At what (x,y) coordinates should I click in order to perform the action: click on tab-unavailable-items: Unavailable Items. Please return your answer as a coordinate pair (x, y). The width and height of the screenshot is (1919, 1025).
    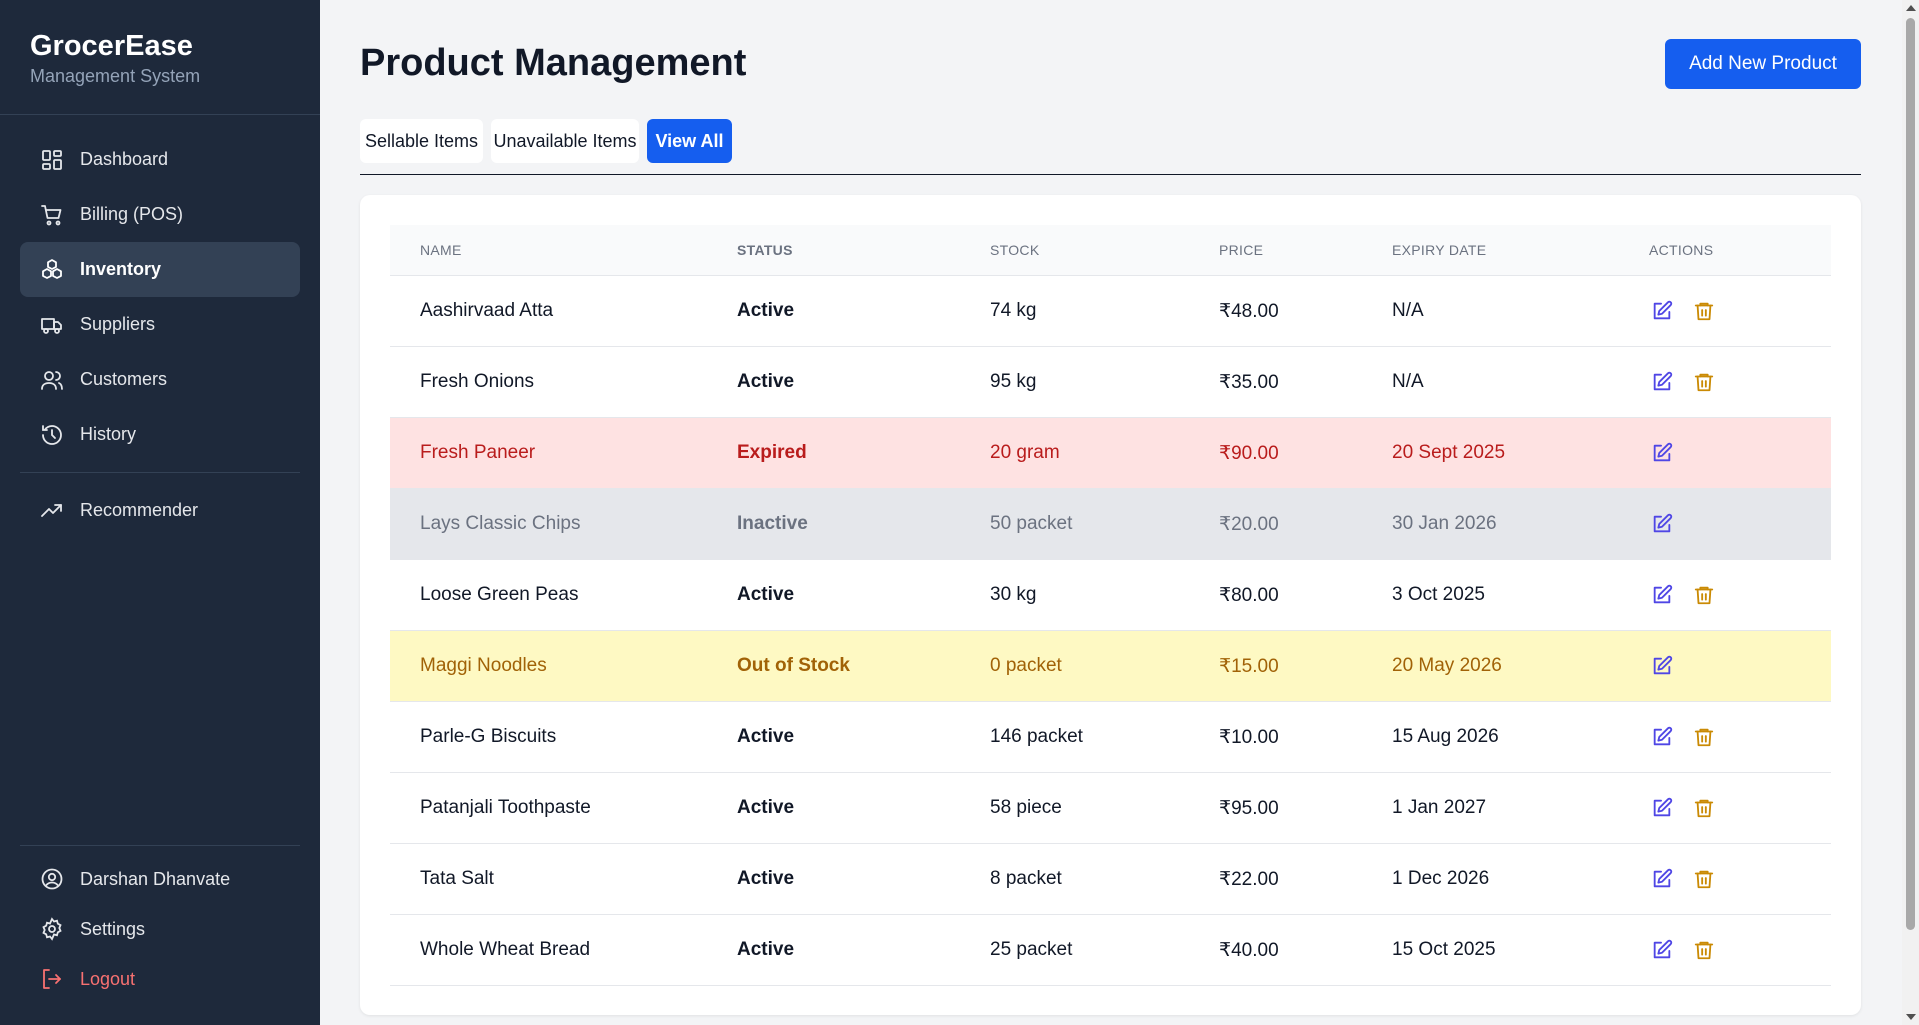
    Looking at the image, I should click on (565, 141).